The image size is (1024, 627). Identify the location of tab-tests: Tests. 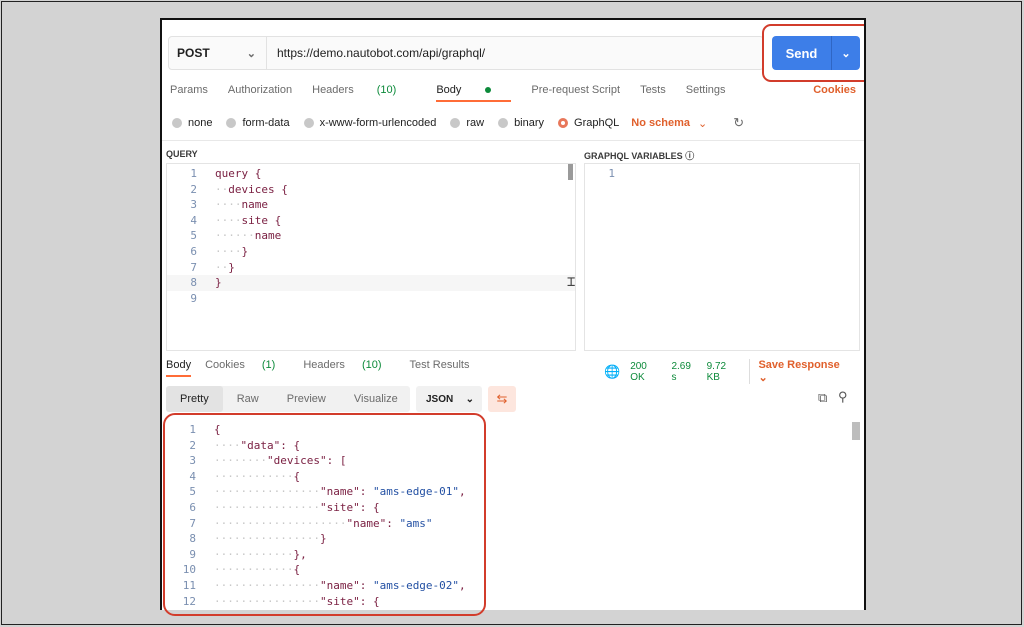
(653, 90).